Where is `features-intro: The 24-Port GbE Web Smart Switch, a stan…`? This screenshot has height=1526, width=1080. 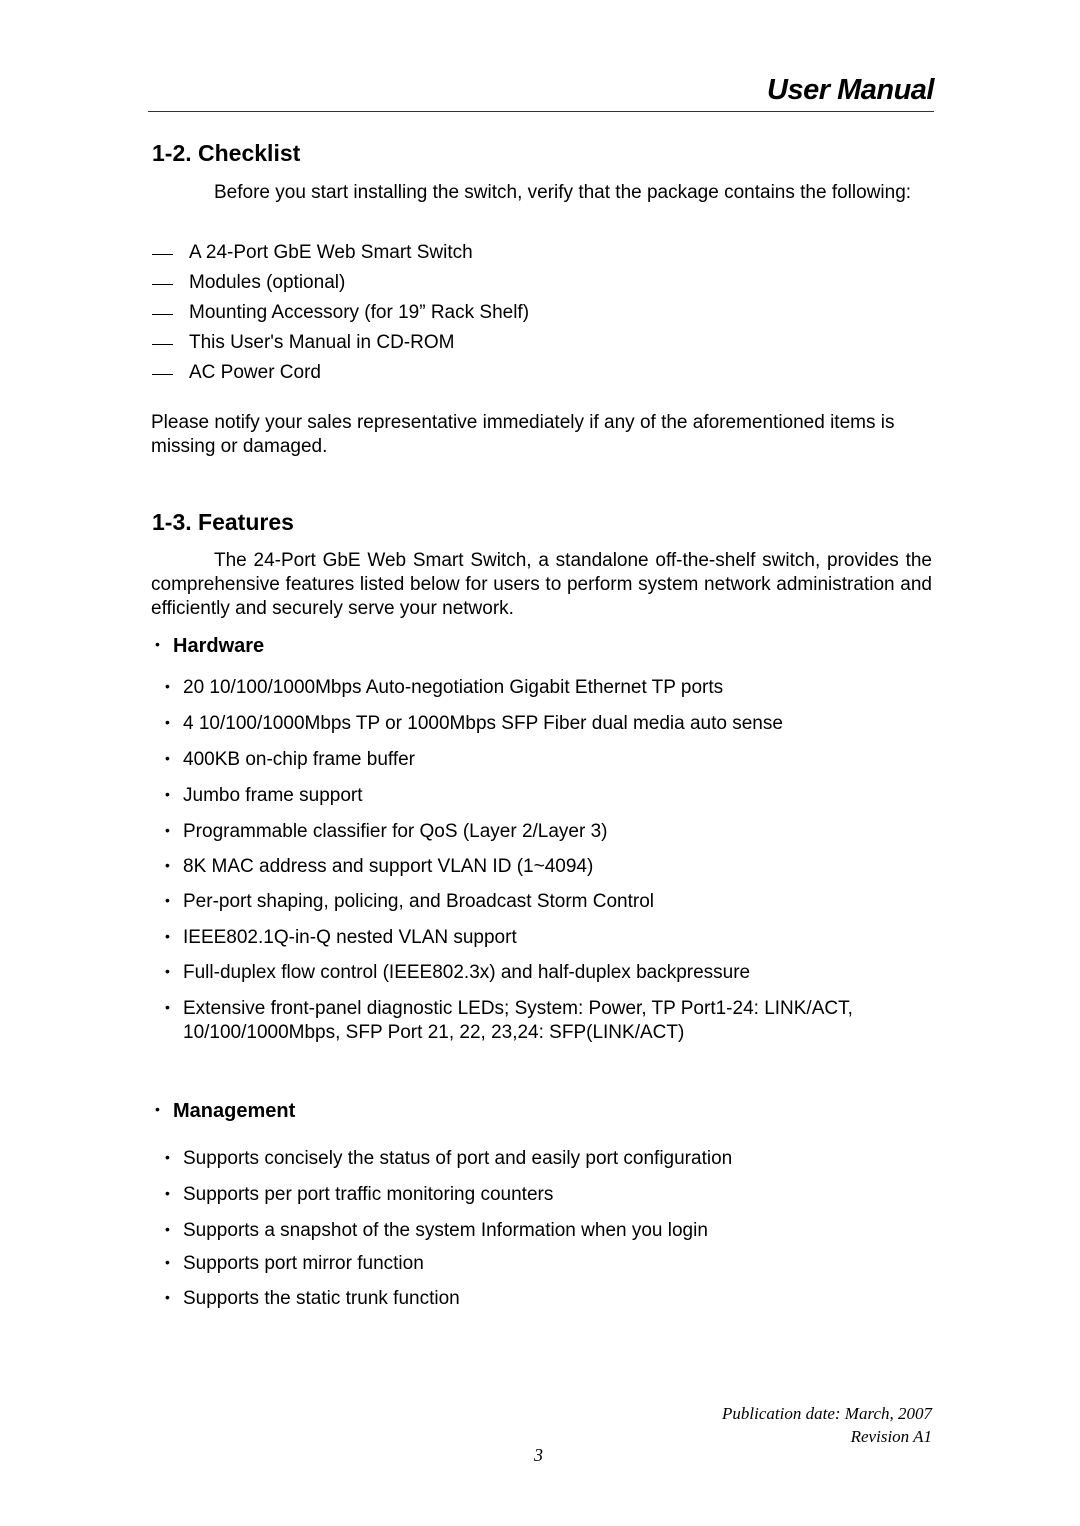 features-intro: The 24-Port GbE Web Smart Switch, a stan… is located at coordinates (541, 584).